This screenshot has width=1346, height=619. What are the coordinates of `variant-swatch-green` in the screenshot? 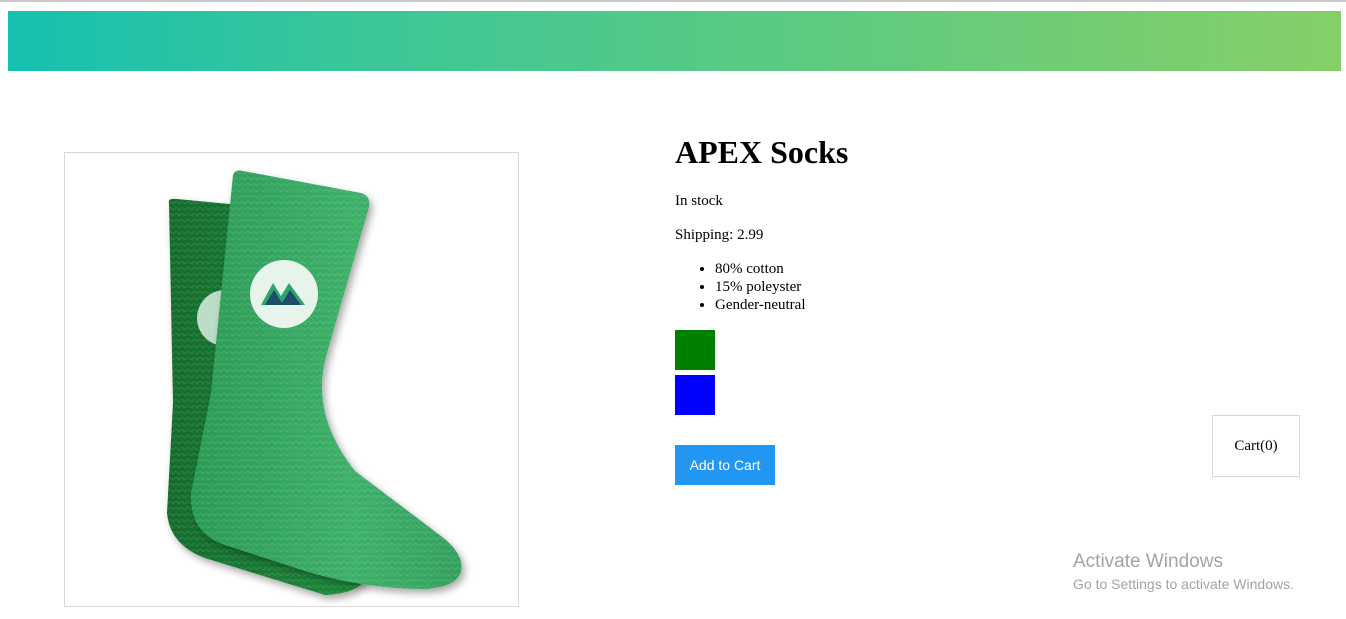 It's located at (695, 350).